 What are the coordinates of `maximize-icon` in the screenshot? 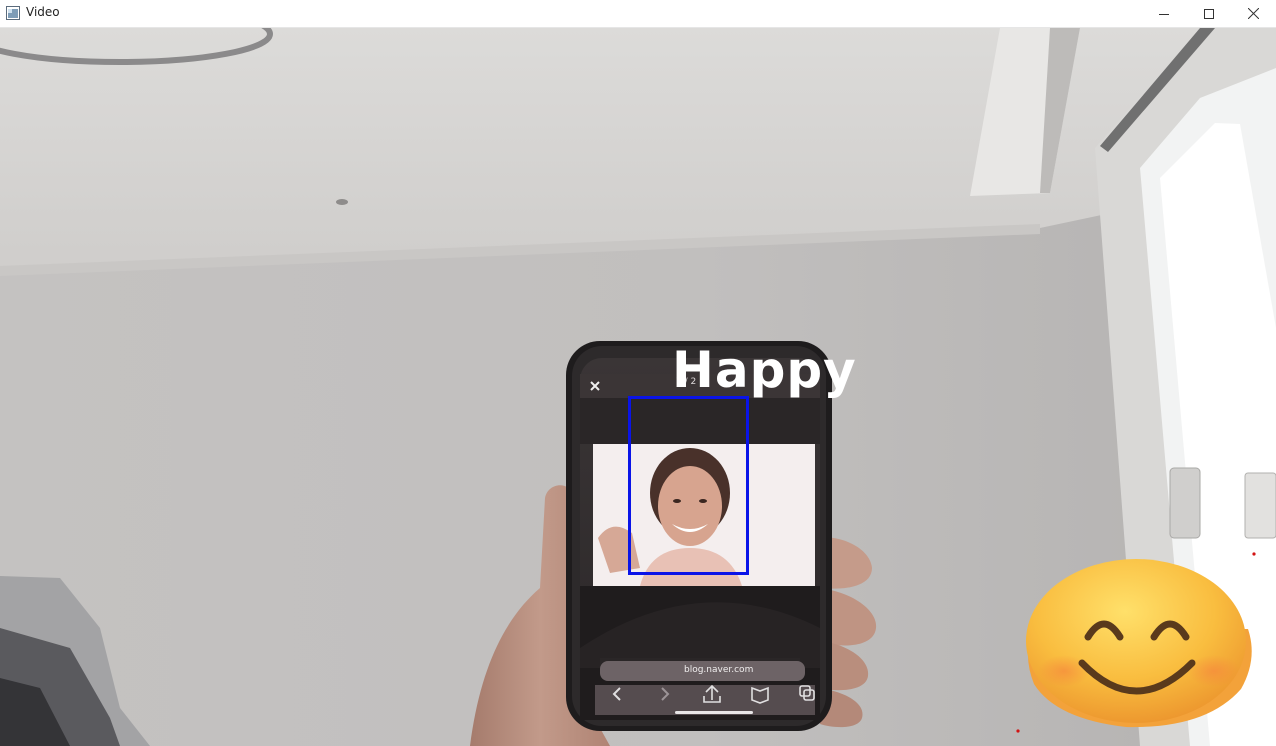 It's located at (1209, 13).